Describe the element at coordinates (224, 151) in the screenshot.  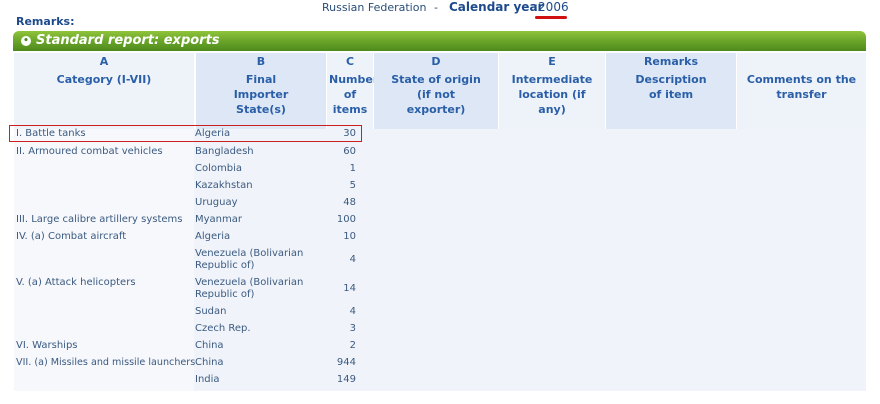
I see `state-cell: Bangladesh` at that location.